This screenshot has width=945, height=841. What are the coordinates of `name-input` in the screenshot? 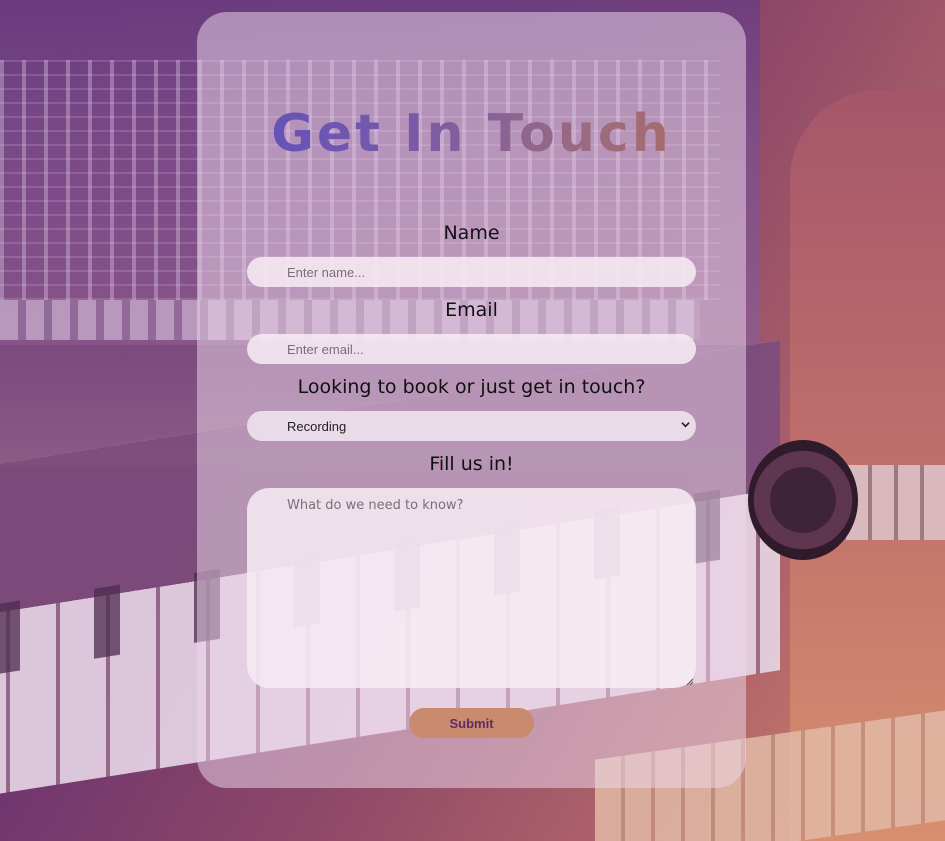 It's located at (471, 272).